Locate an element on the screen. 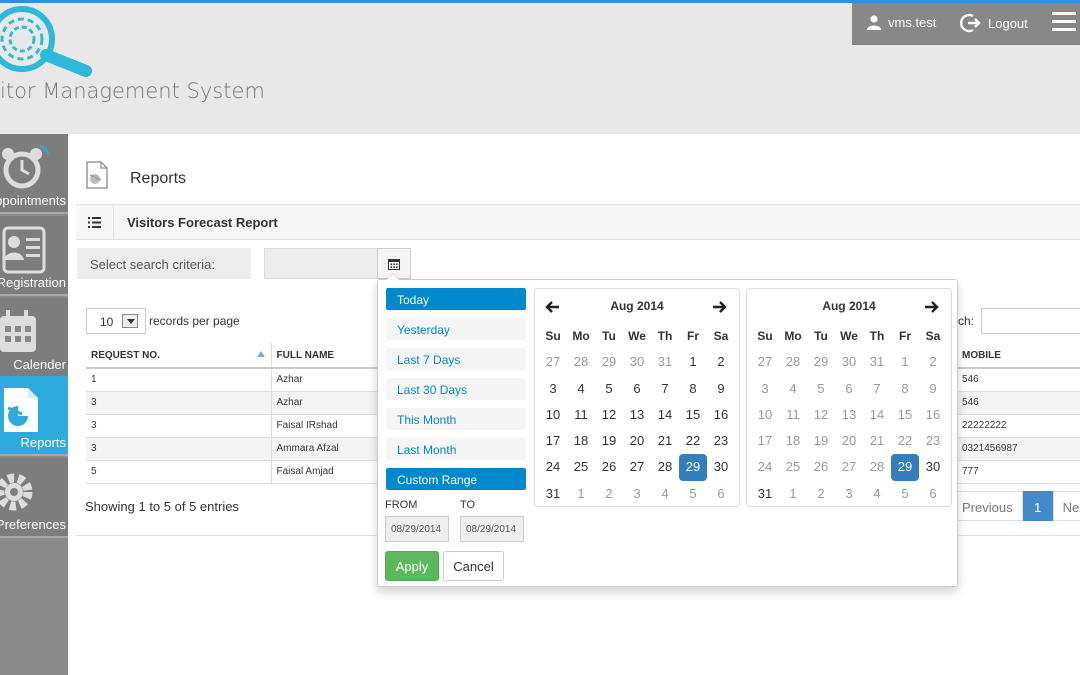  sidebar-item-registration: Registration is located at coordinates (34, 256).